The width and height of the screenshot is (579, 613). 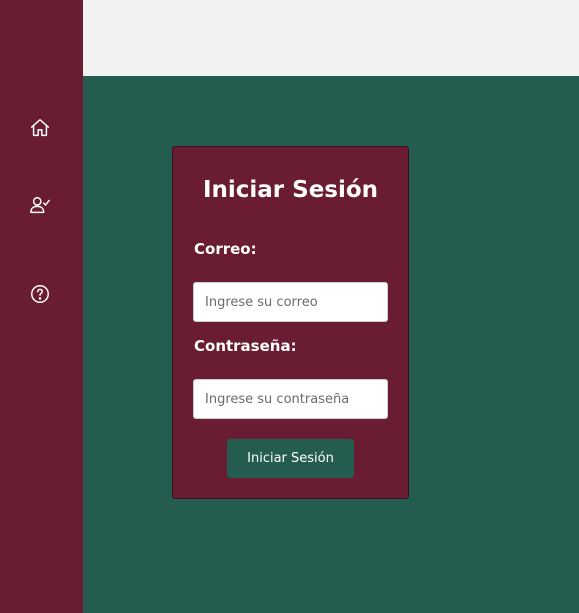 What do you see at coordinates (225, 249) in the screenshot?
I see `email-label: Correo:` at bounding box center [225, 249].